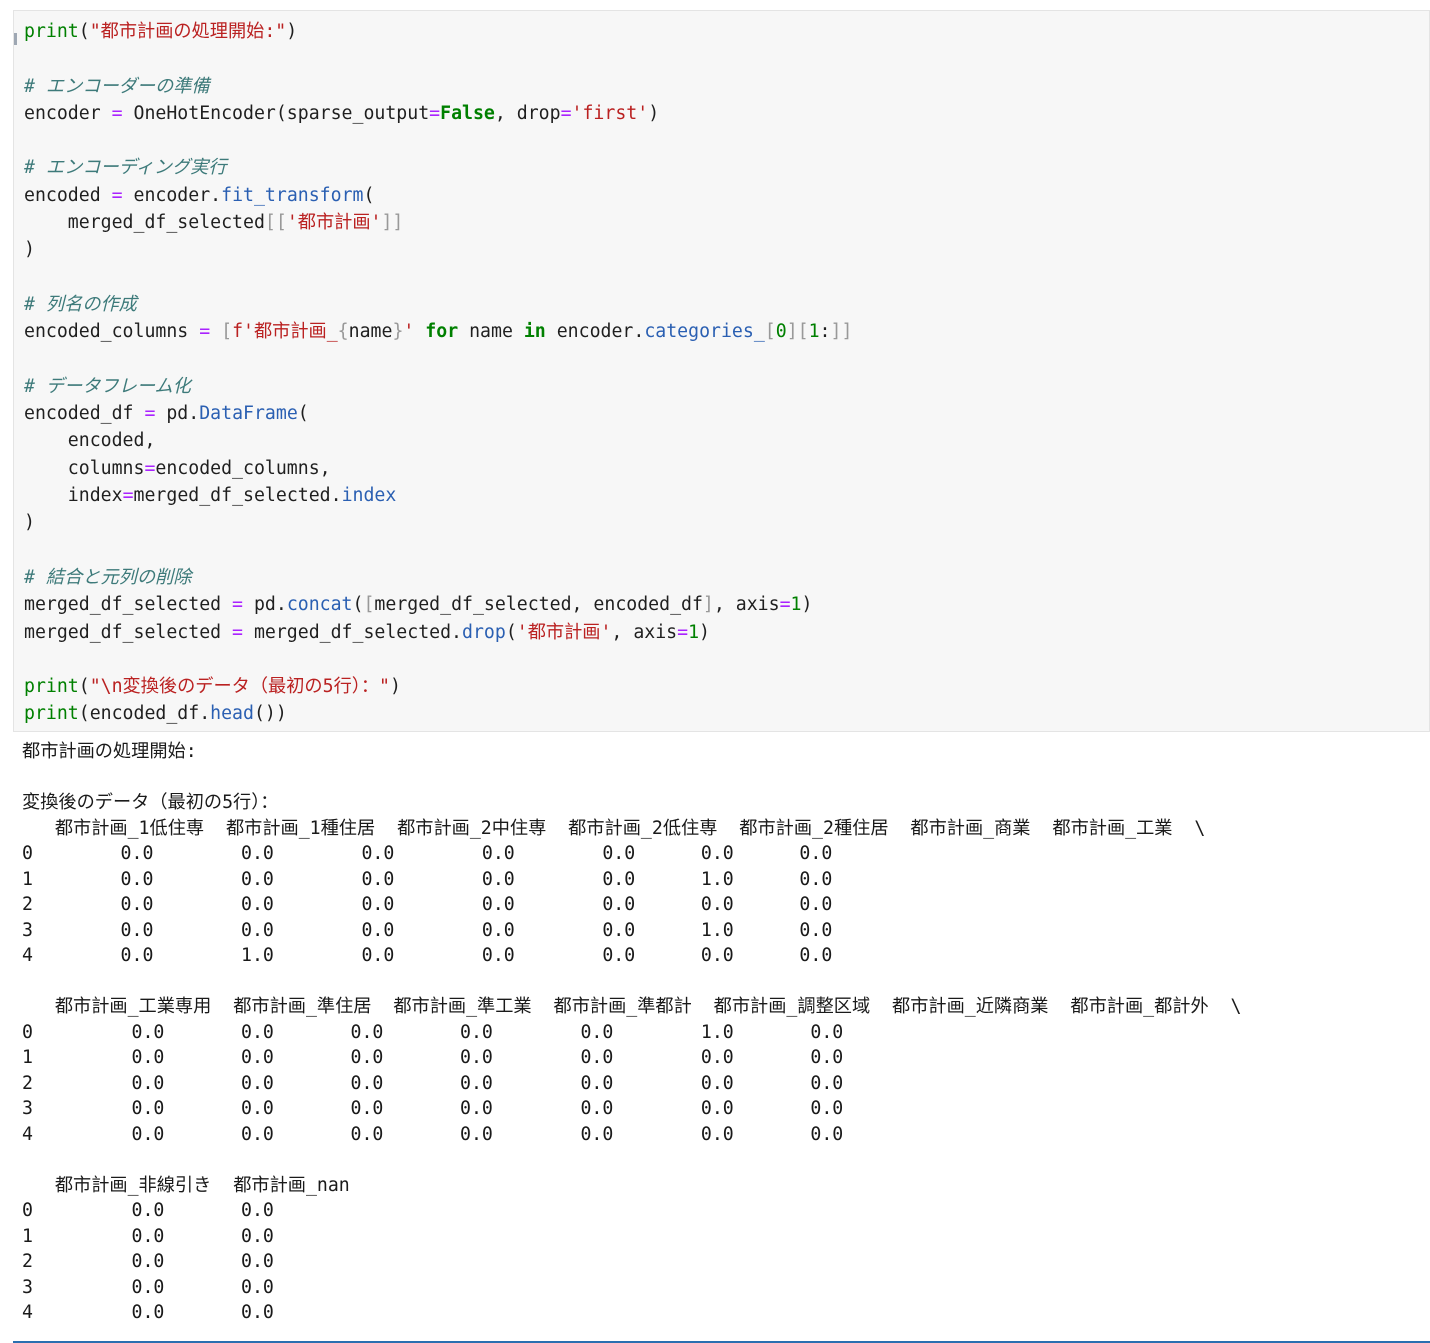 This screenshot has height=1343, width=1430. Describe the element at coordinates (438, 304) in the screenshot. I see `code-line: # 列名の作成` at that location.